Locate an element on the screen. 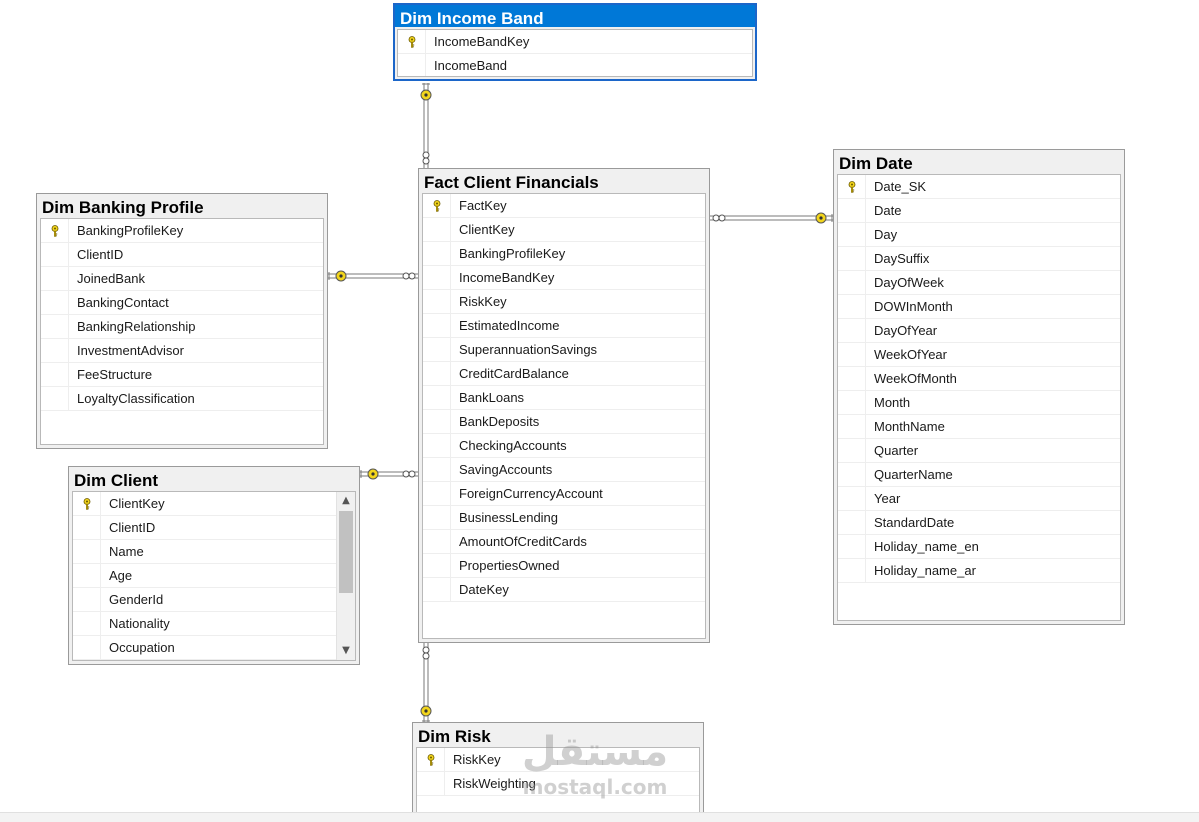 The width and height of the screenshot is (1199, 822). column-row: Year is located at coordinates (979, 499).